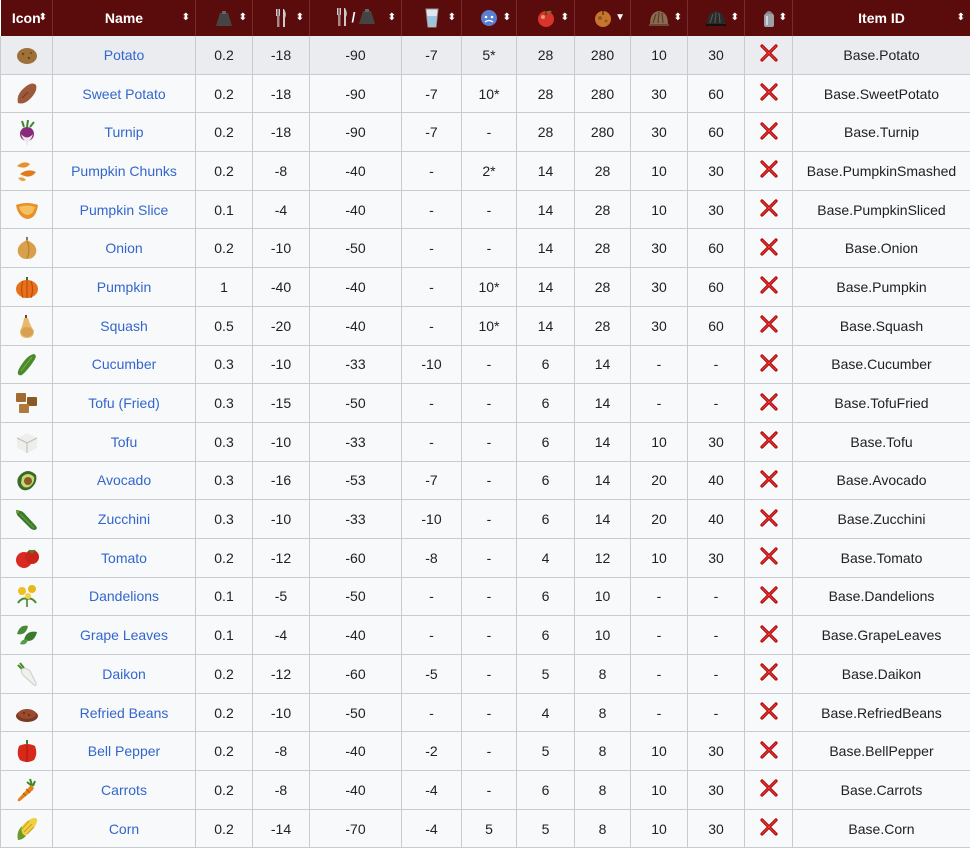  I want to click on thirst-cell: -5, so click(431, 674).